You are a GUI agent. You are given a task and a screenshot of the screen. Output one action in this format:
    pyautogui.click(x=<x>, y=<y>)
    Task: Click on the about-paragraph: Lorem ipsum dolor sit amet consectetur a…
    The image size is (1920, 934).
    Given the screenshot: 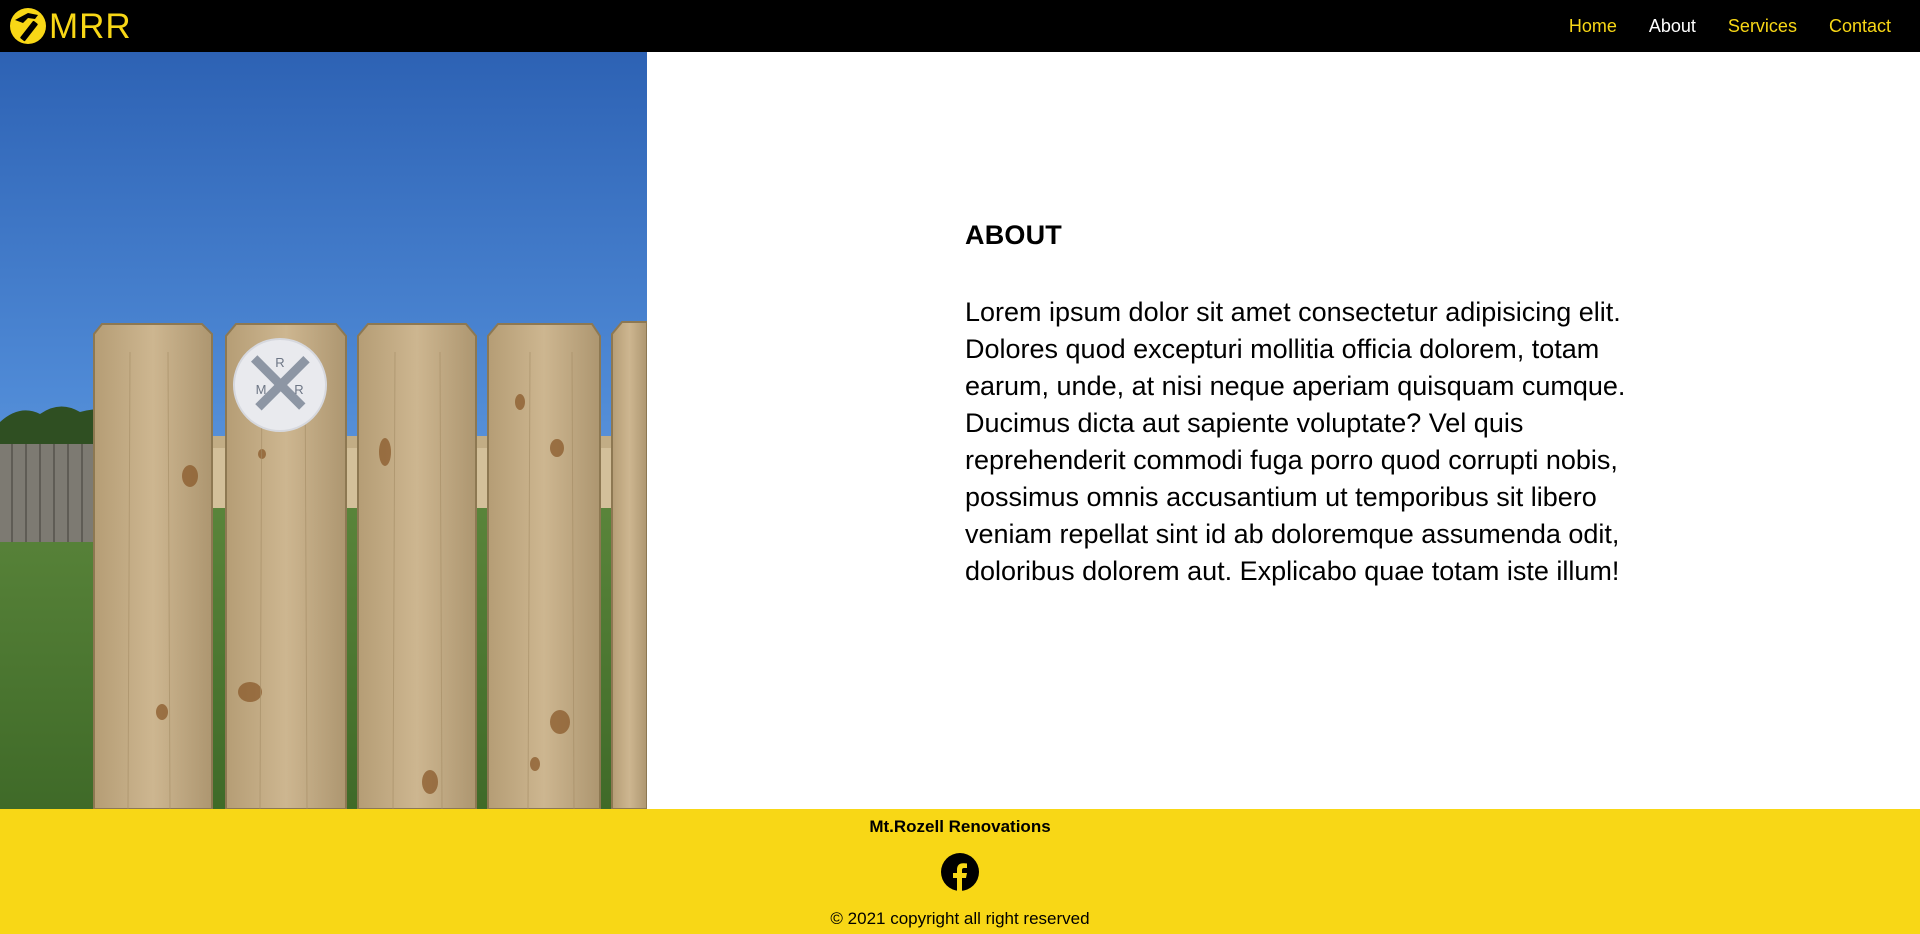 What is the action you would take?
    pyautogui.click(x=1295, y=441)
    